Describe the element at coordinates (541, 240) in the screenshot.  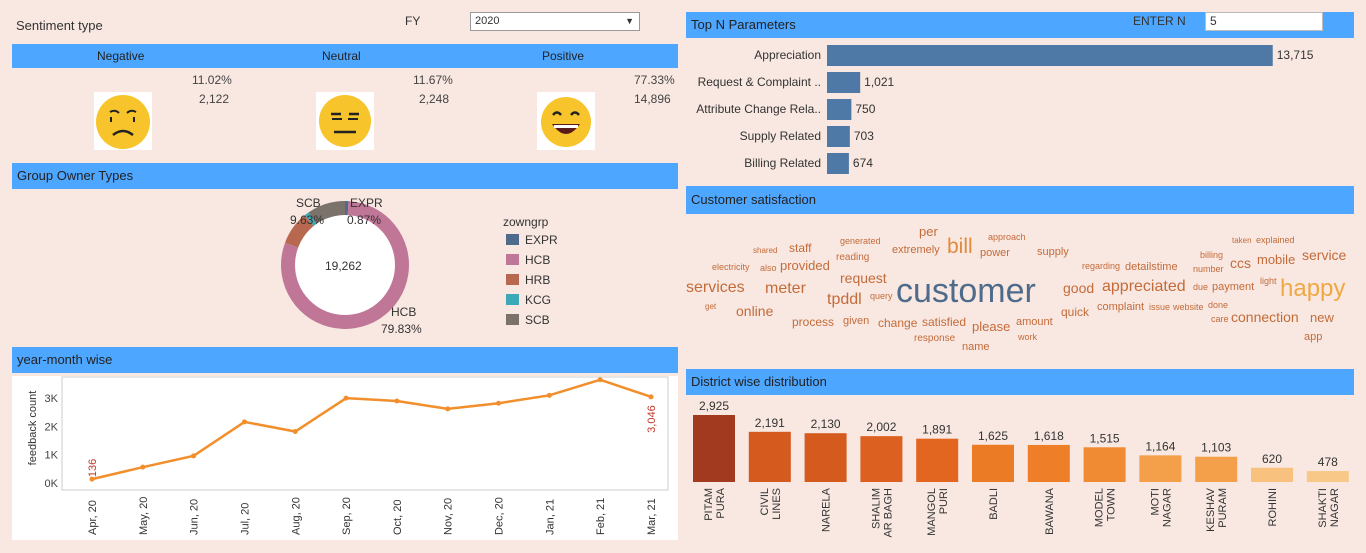
I see `legend-label-expr: EXPR` at that location.